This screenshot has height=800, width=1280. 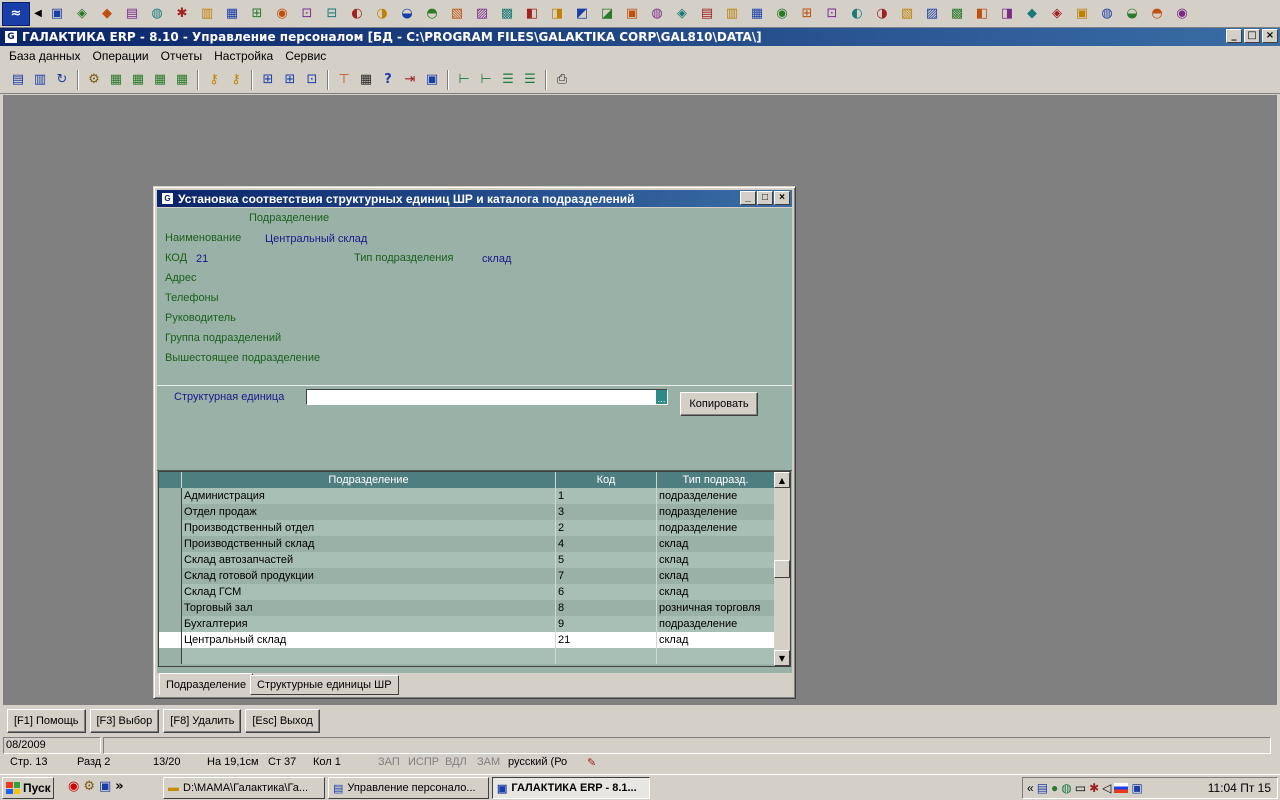 What do you see at coordinates (232, 14) in the screenshot?
I see `ql-icon-8: ▦` at bounding box center [232, 14].